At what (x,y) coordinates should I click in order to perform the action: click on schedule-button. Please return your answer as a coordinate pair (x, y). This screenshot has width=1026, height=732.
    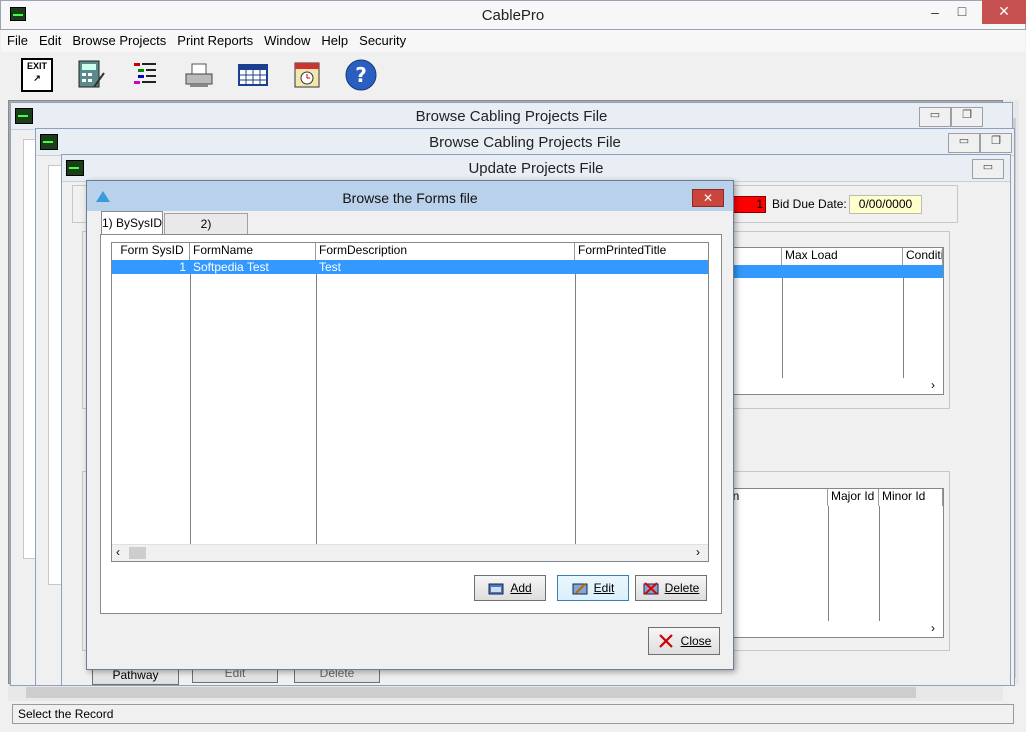
    Looking at the image, I should click on (307, 75).